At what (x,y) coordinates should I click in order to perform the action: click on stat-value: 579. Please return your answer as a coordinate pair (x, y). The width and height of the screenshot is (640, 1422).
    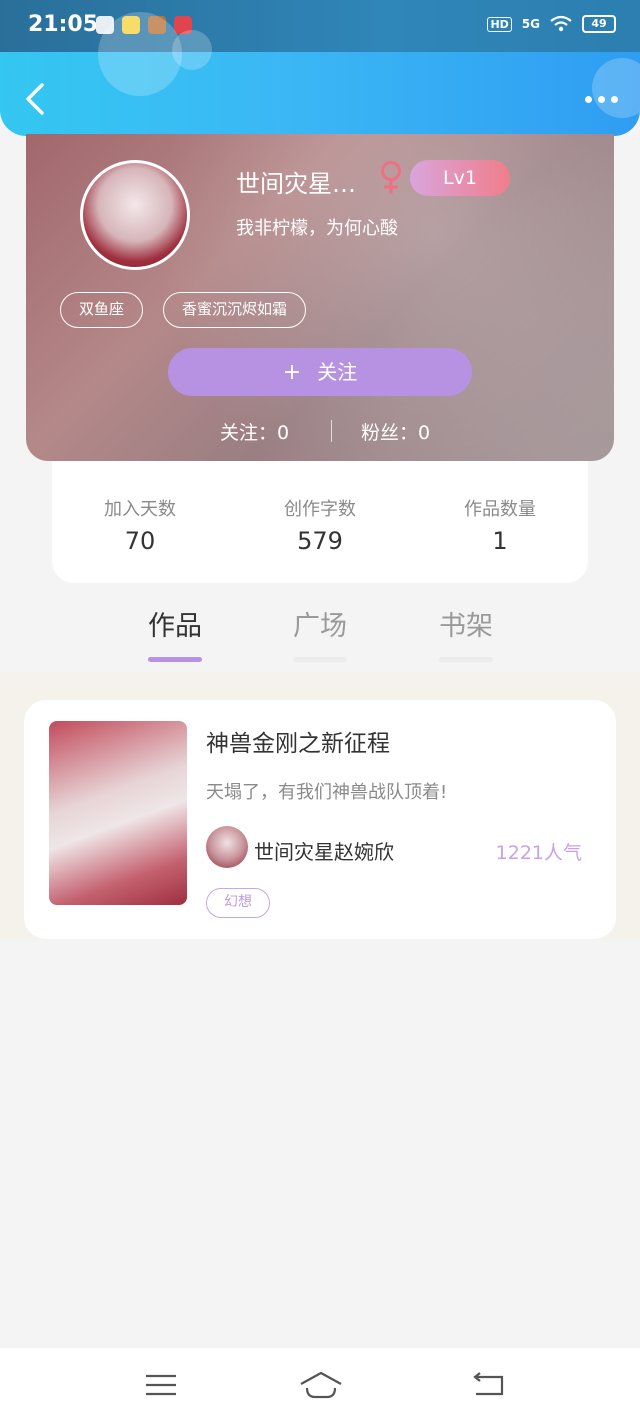
    Looking at the image, I should click on (320, 541).